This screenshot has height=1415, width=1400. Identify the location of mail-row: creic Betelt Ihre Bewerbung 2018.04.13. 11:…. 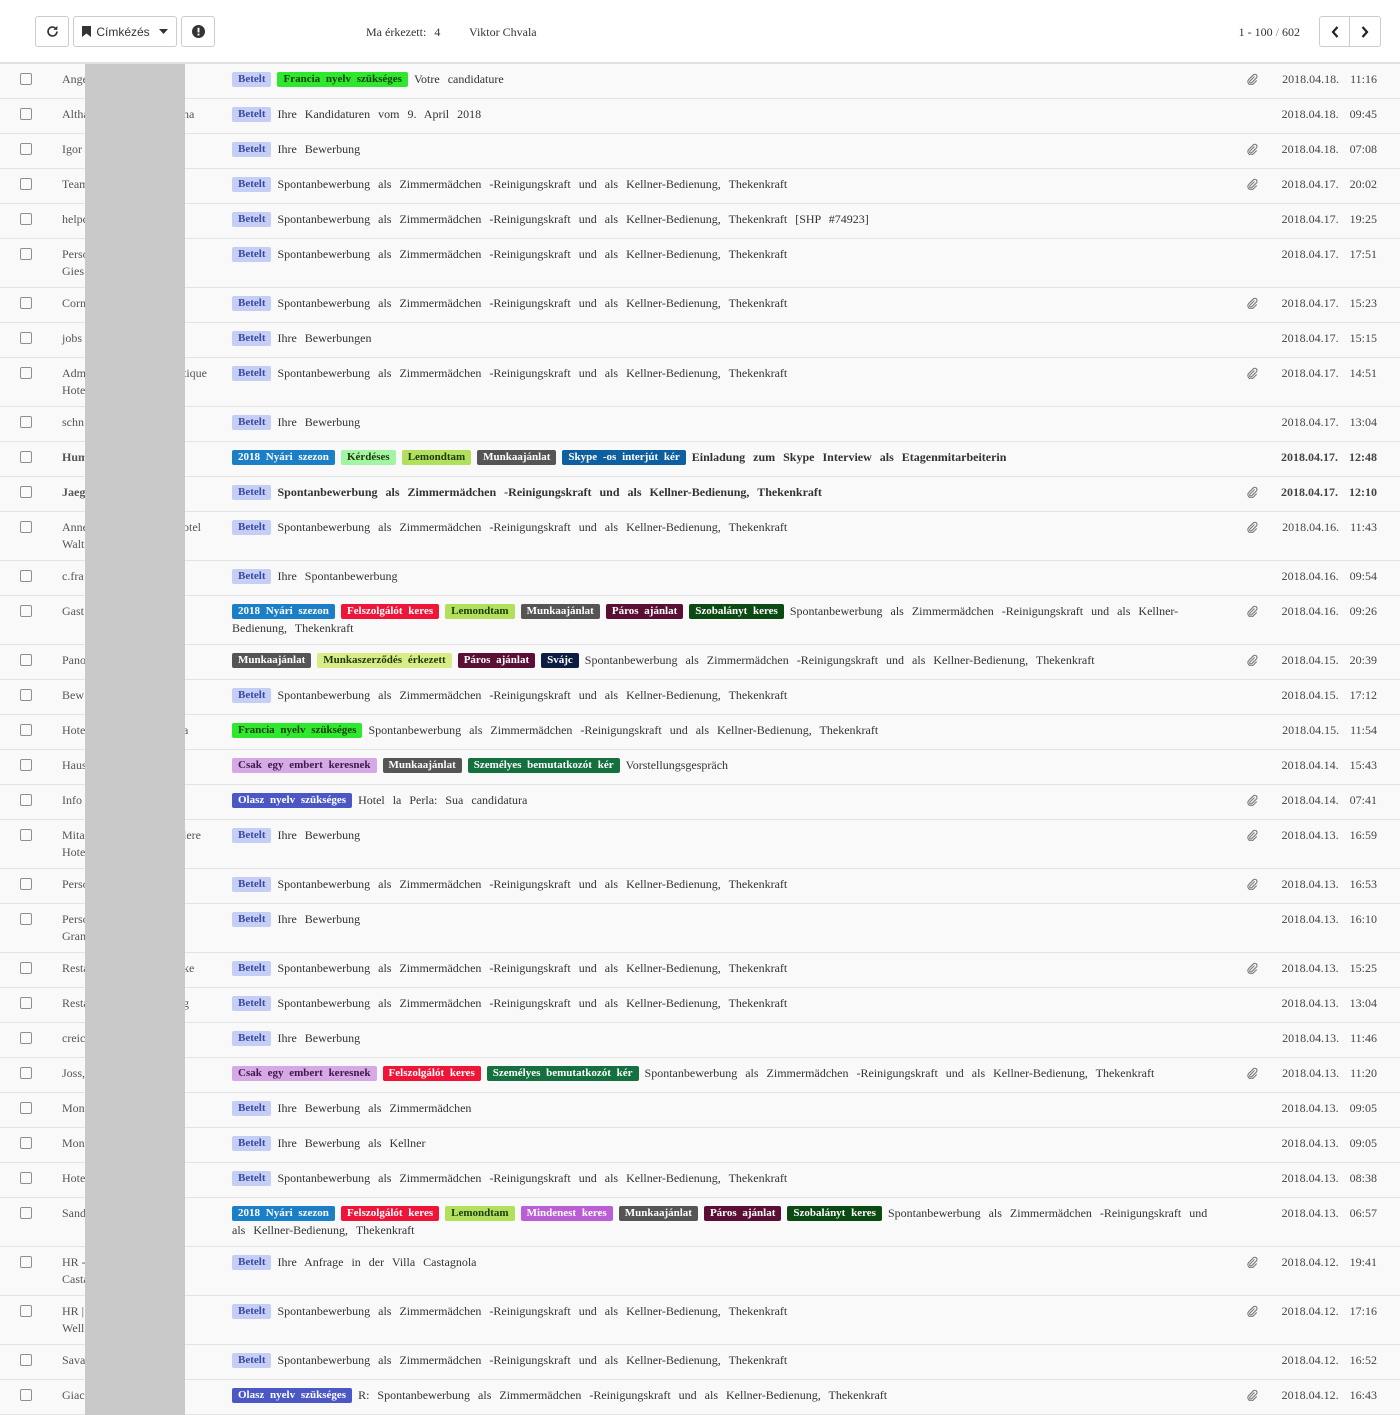
(700, 1040).